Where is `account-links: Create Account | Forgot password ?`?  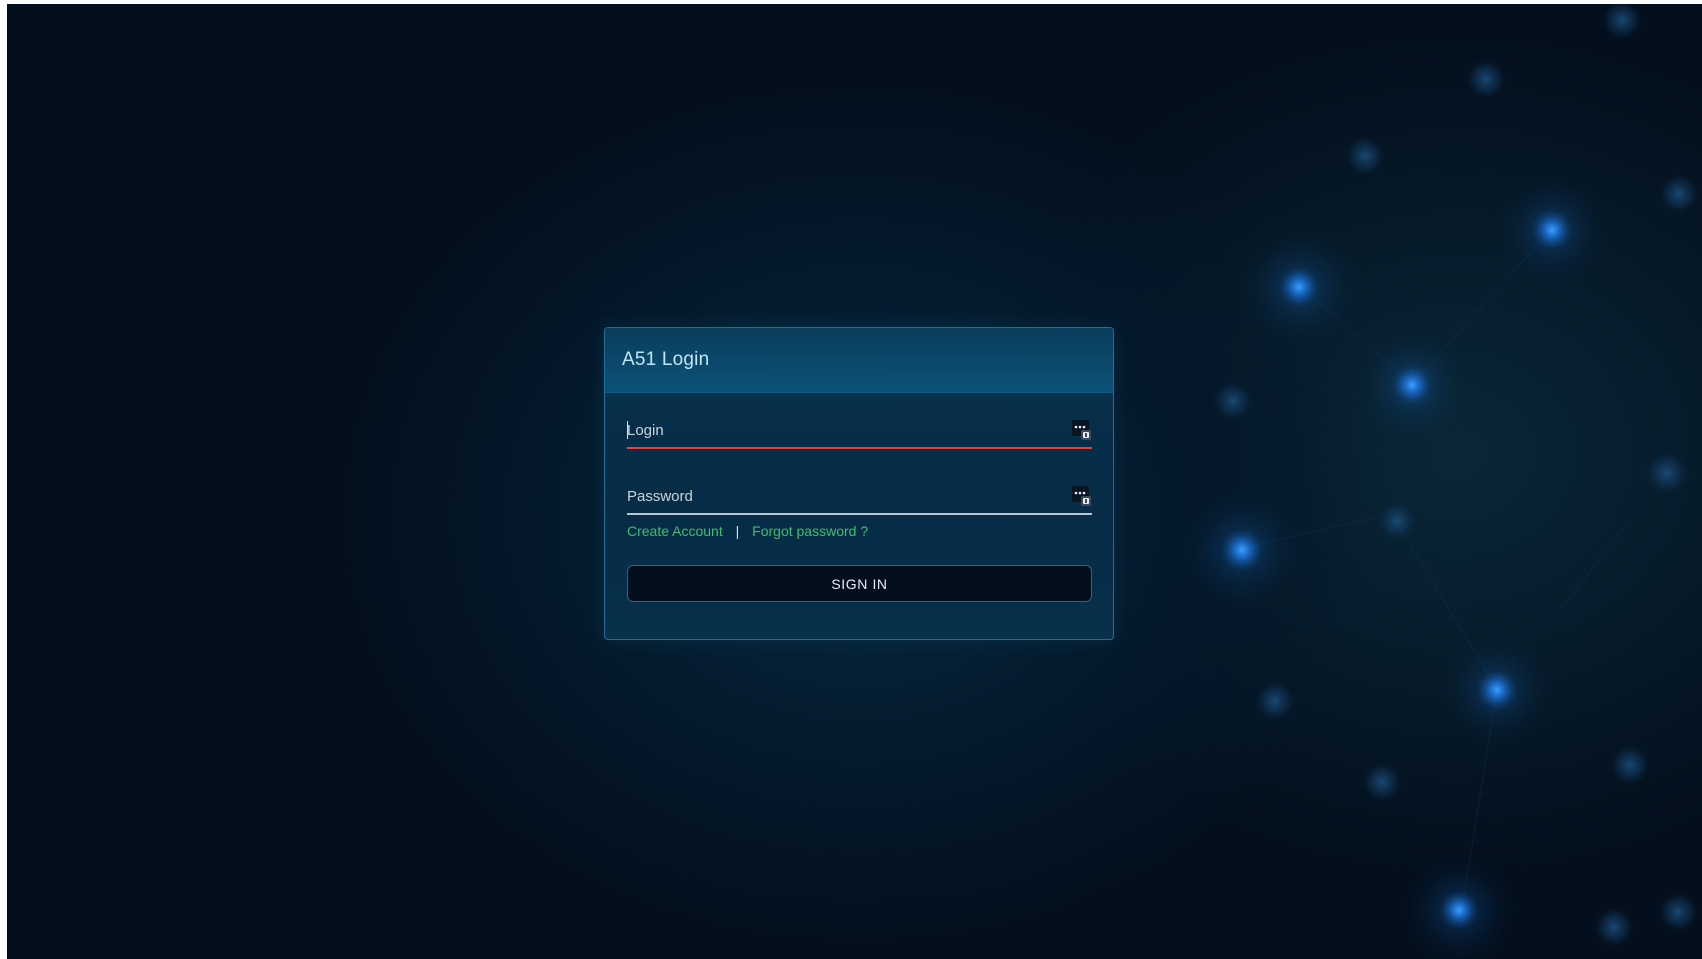 account-links: Create Account | Forgot password ? is located at coordinates (747, 531).